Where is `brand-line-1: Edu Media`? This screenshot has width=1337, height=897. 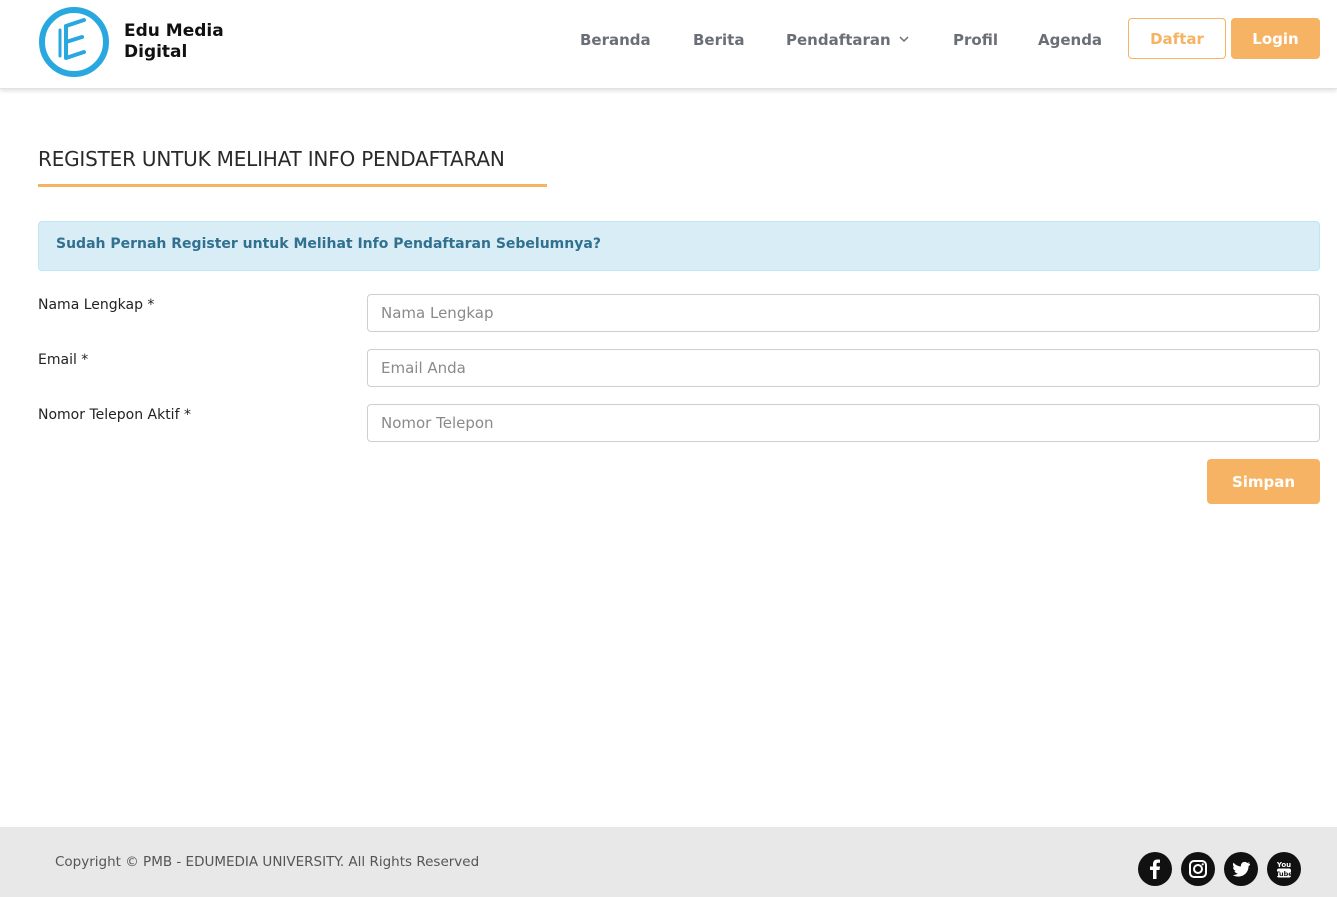 brand-line-1: Edu Media is located at coordinates (174, 31).